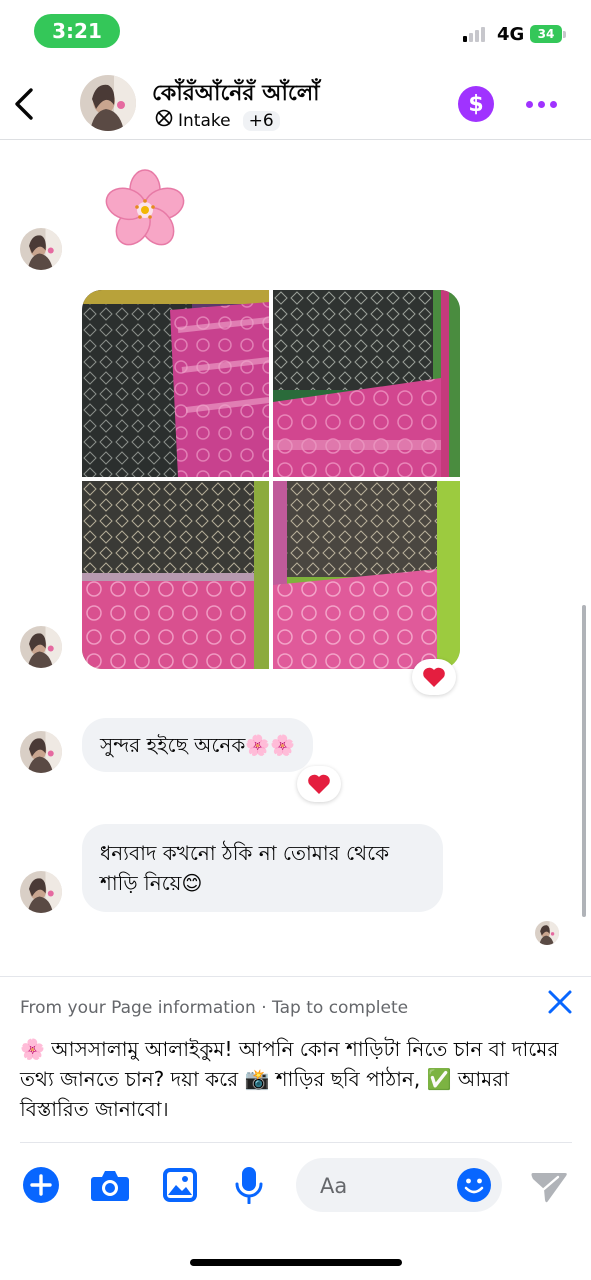 The image size is (591, 1280). Describe the element at coordinates (474, 34) in the screenshot. I see `signal-icon` at that location.